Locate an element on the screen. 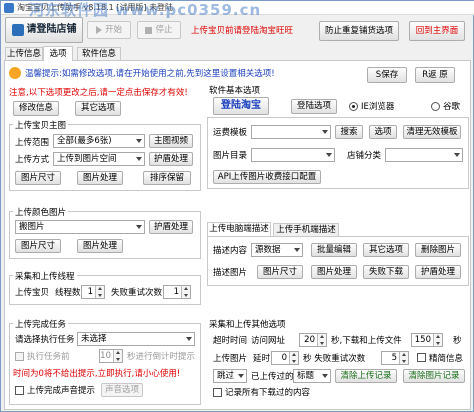 Image resolution: width=474 pixels, height=412 pixels. file-timeout-stepper: 150 is located at coordinates (427, 340).